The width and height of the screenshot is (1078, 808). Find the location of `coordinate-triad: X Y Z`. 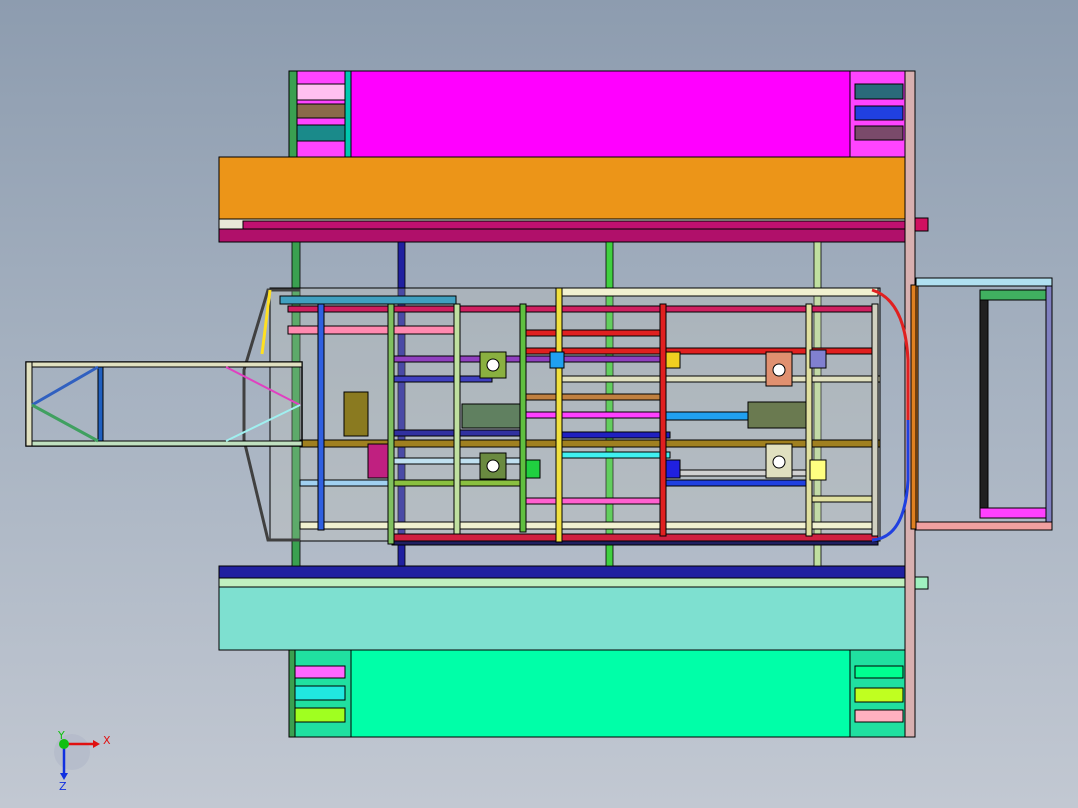

coordinate-triad: X Y Z is located at coordinates (82, 761).